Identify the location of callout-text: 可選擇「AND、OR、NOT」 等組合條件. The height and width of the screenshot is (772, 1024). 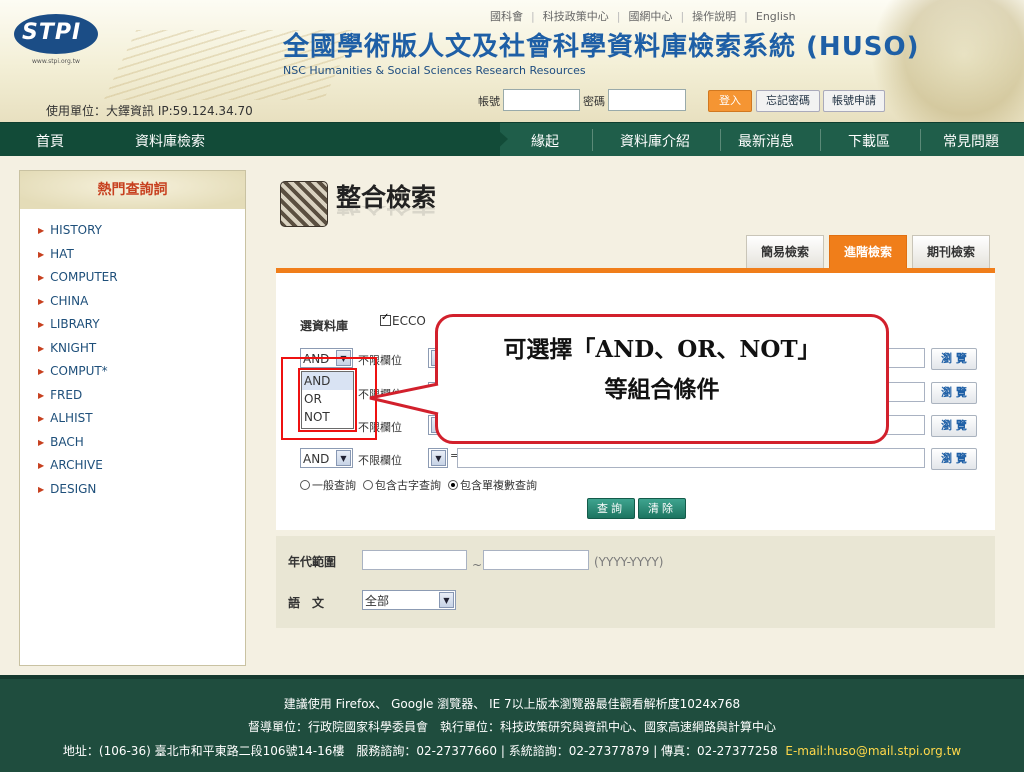
(662, 370).